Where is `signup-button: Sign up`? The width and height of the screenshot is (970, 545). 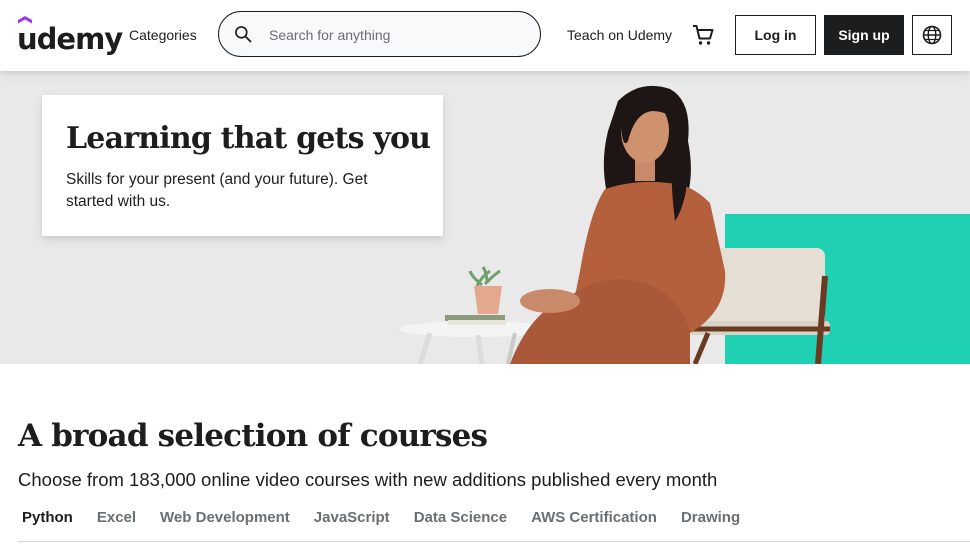
signup-button: Sign up is located at coordinates (864, 35).